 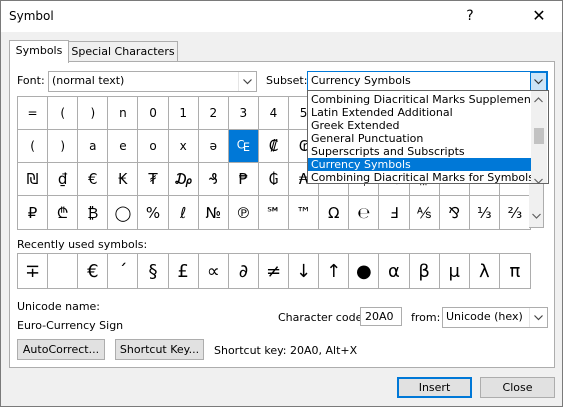 I want to click on symbol-cell: ₱, so click(x=243, y=179).